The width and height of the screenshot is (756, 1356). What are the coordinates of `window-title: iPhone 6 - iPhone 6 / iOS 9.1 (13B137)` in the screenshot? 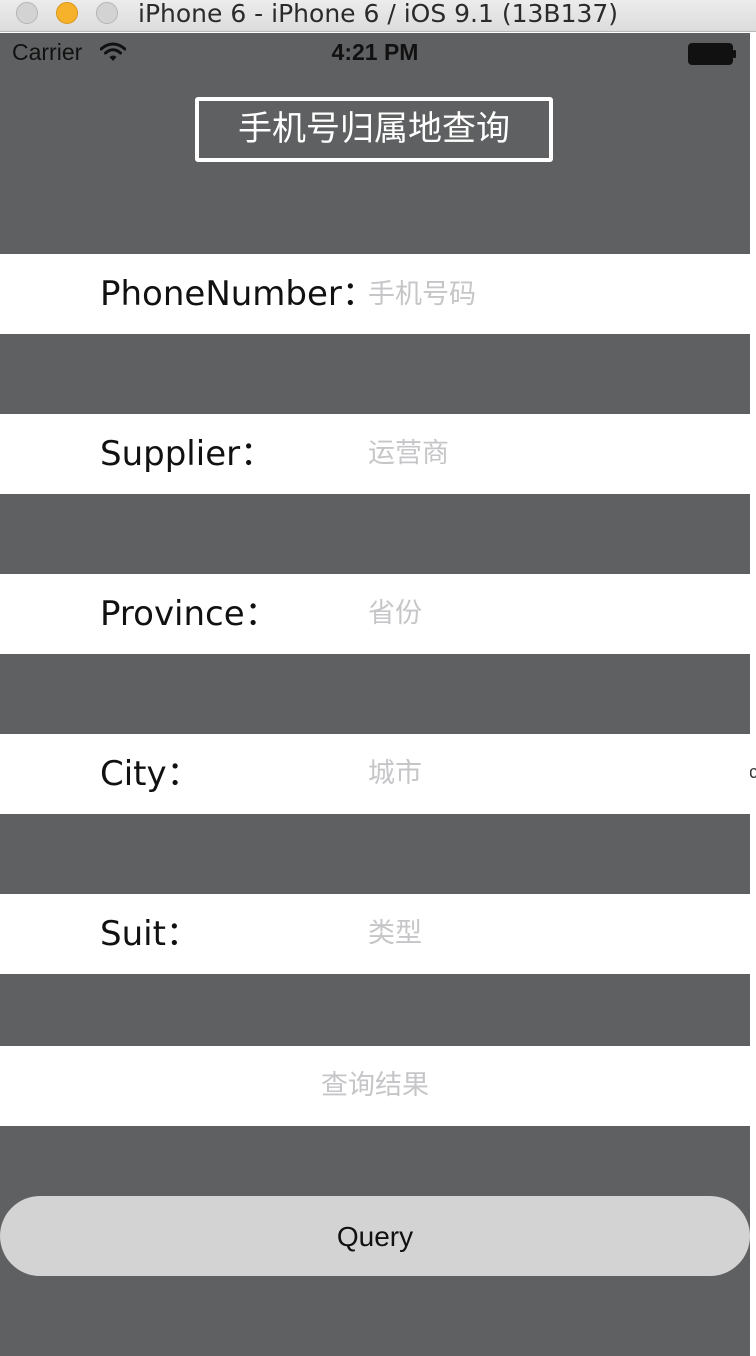 It's located at (378, 14).